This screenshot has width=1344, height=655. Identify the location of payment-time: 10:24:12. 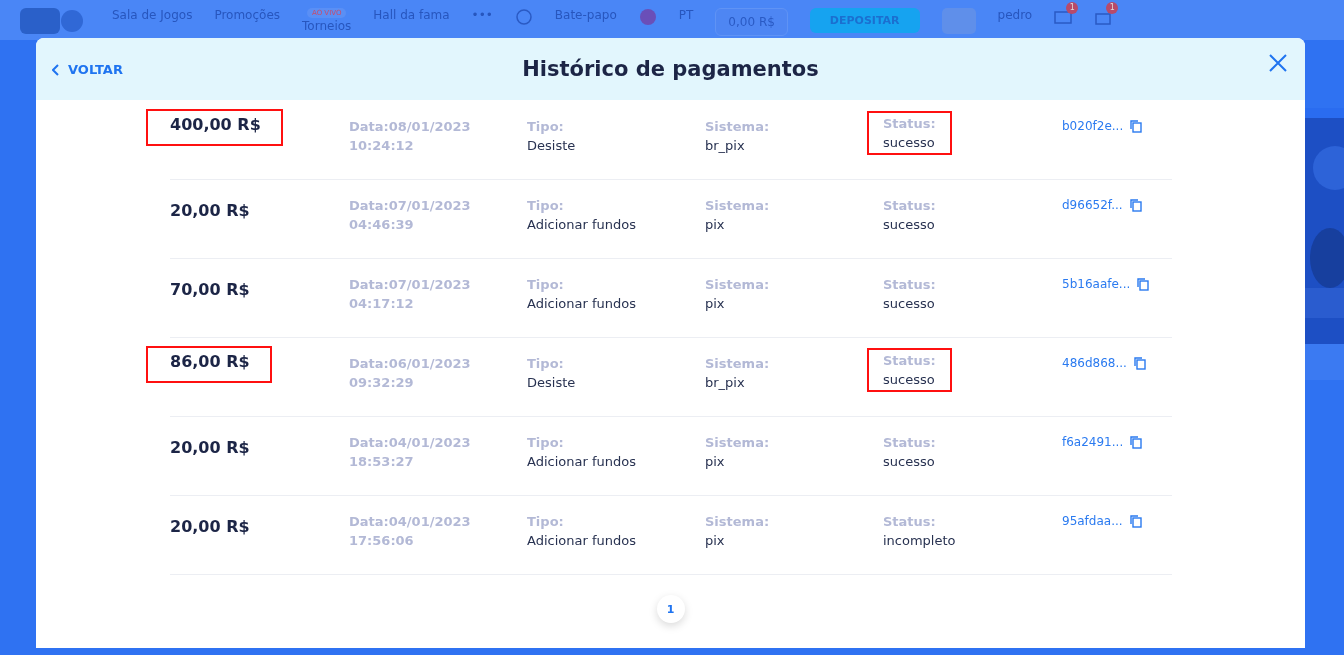
(382, 145).